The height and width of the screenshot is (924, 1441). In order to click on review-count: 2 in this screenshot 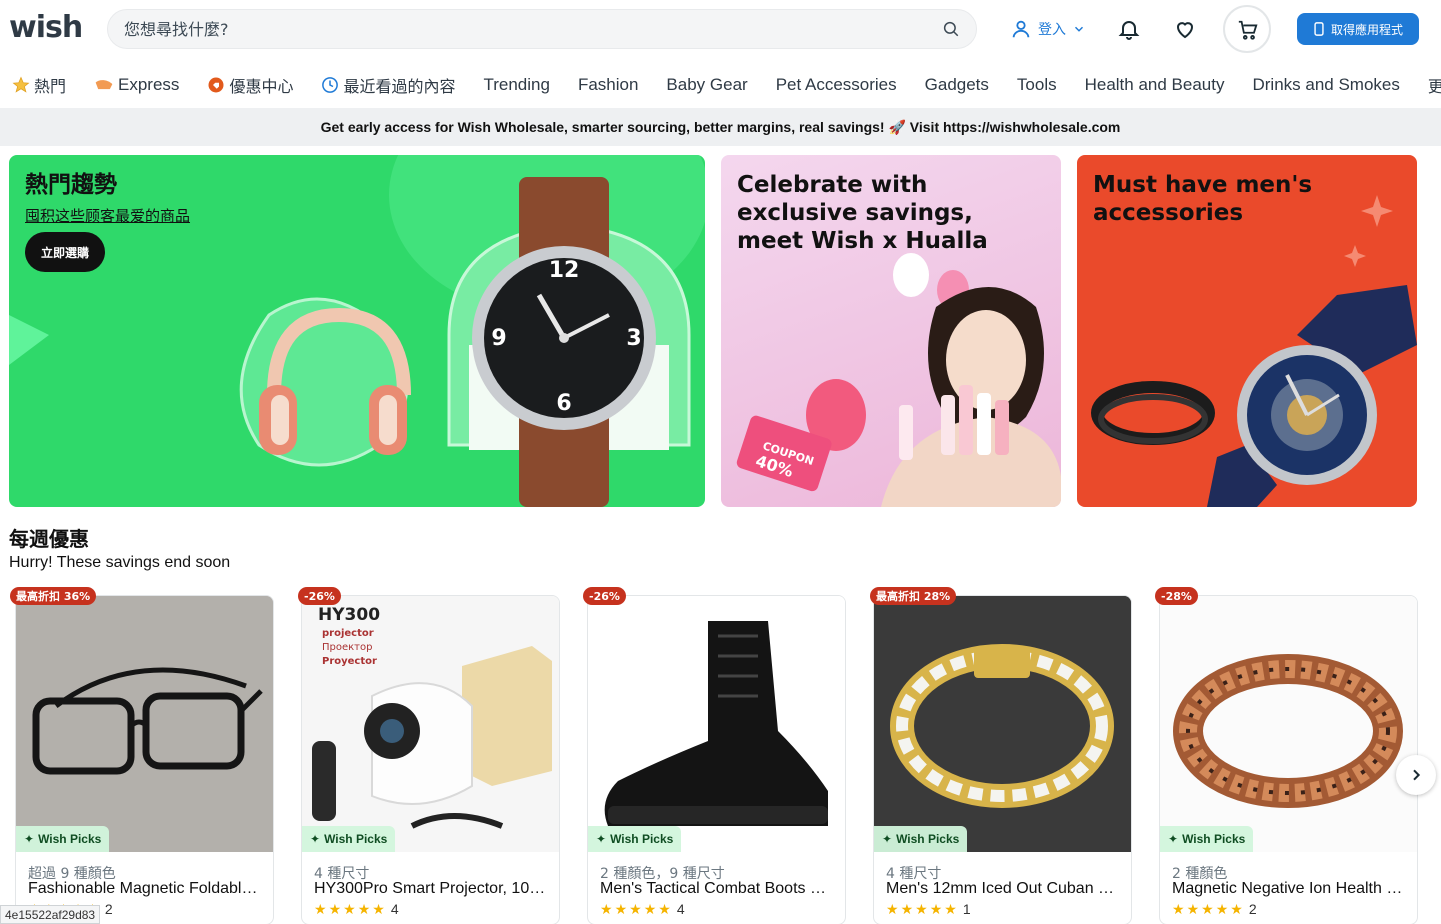, I will do `click(108, 909)`.